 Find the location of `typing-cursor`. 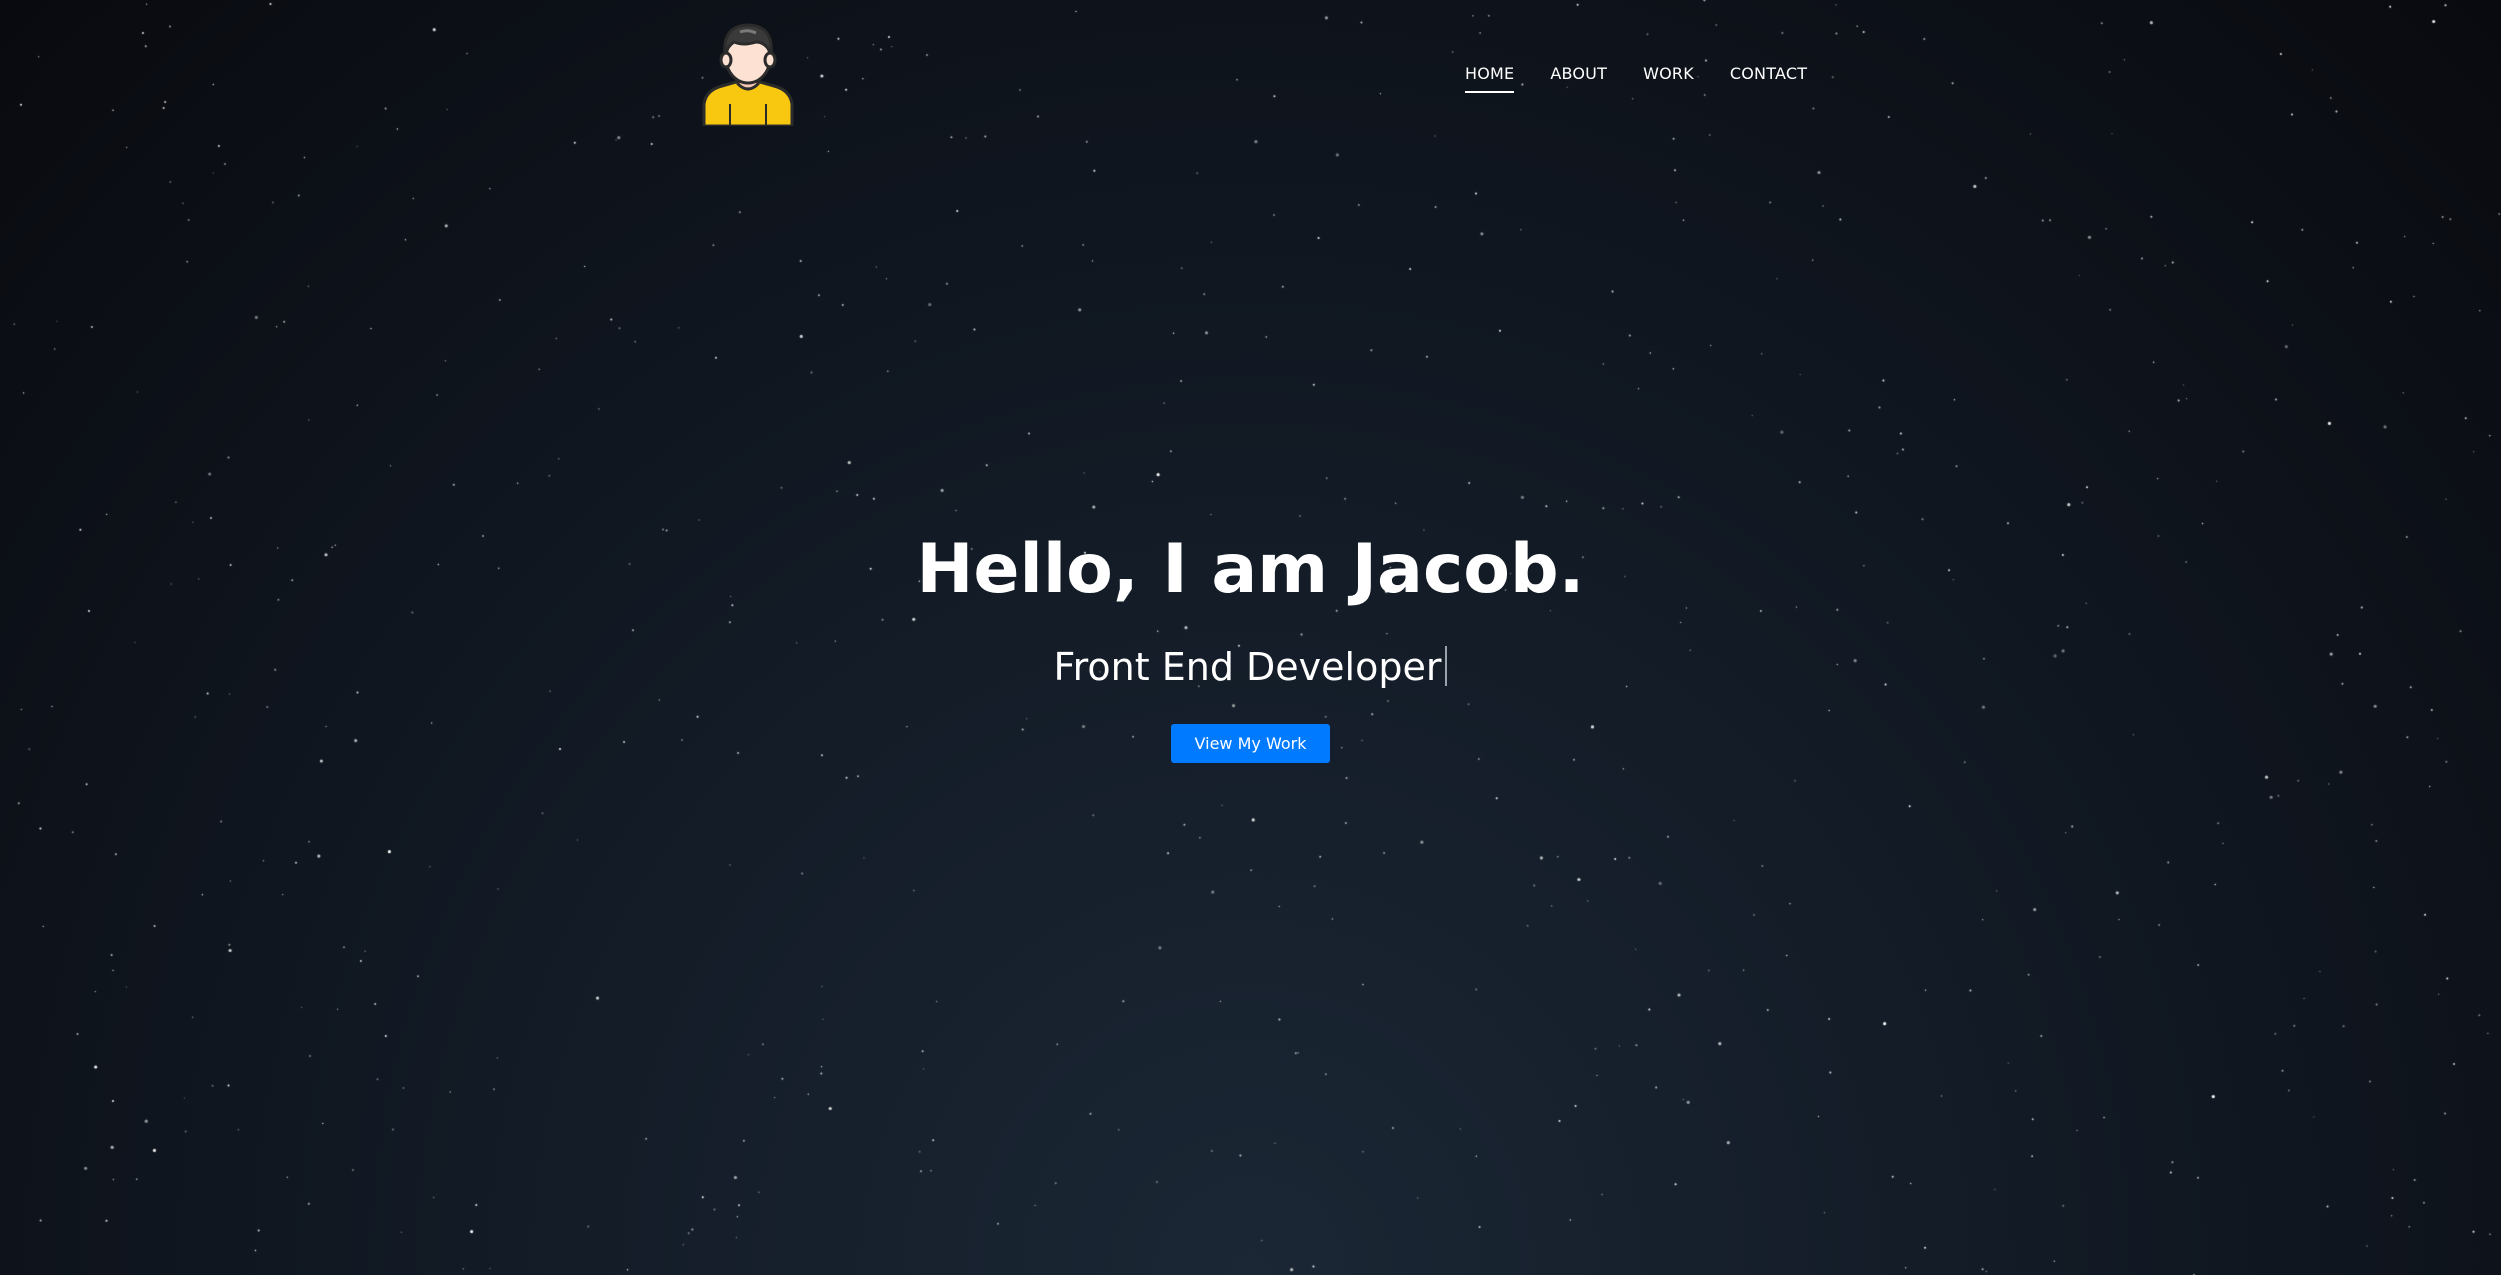

typing-cursor is located at coordinates (1446, 666).